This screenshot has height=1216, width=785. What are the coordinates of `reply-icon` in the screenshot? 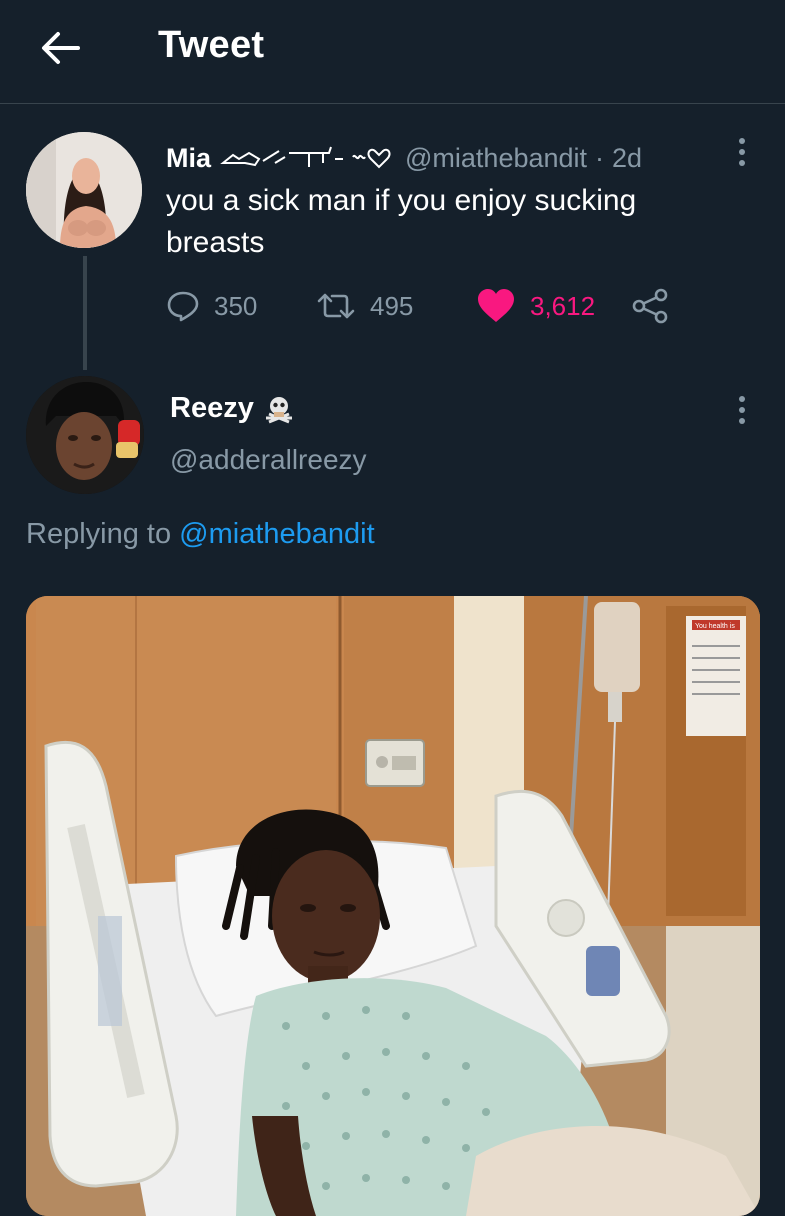 It's located at (183, 306).